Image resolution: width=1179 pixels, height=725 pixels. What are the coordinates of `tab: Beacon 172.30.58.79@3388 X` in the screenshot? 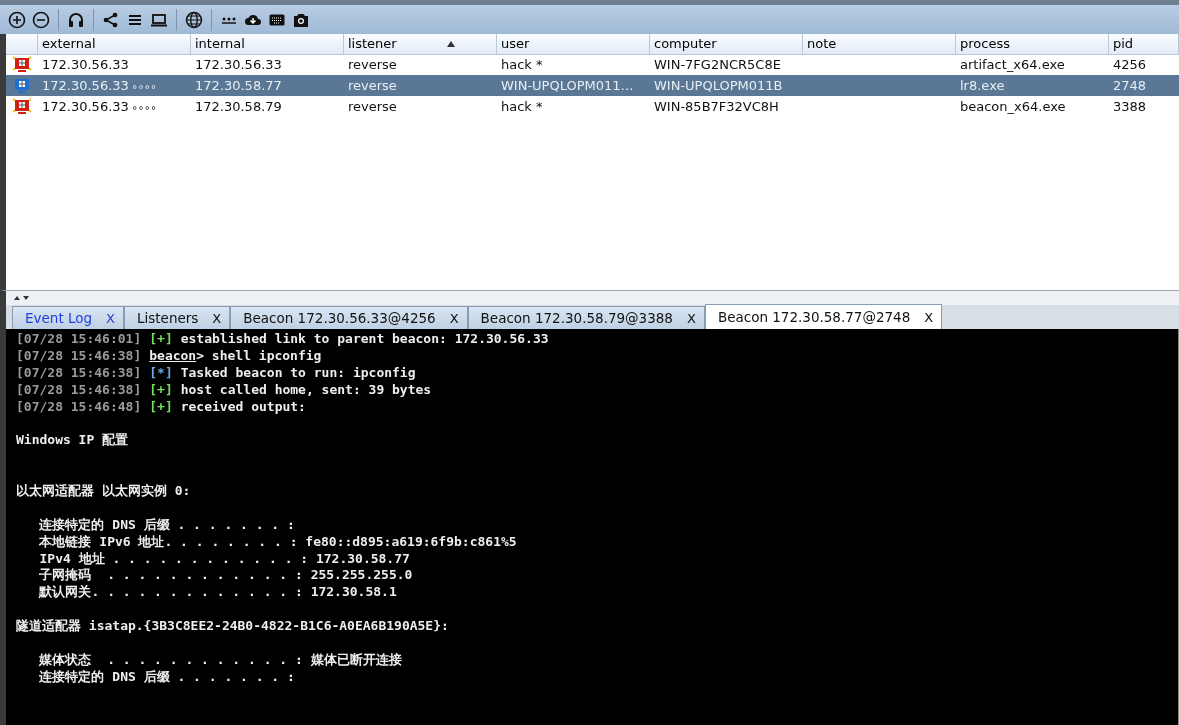 It's located at (586, 317).